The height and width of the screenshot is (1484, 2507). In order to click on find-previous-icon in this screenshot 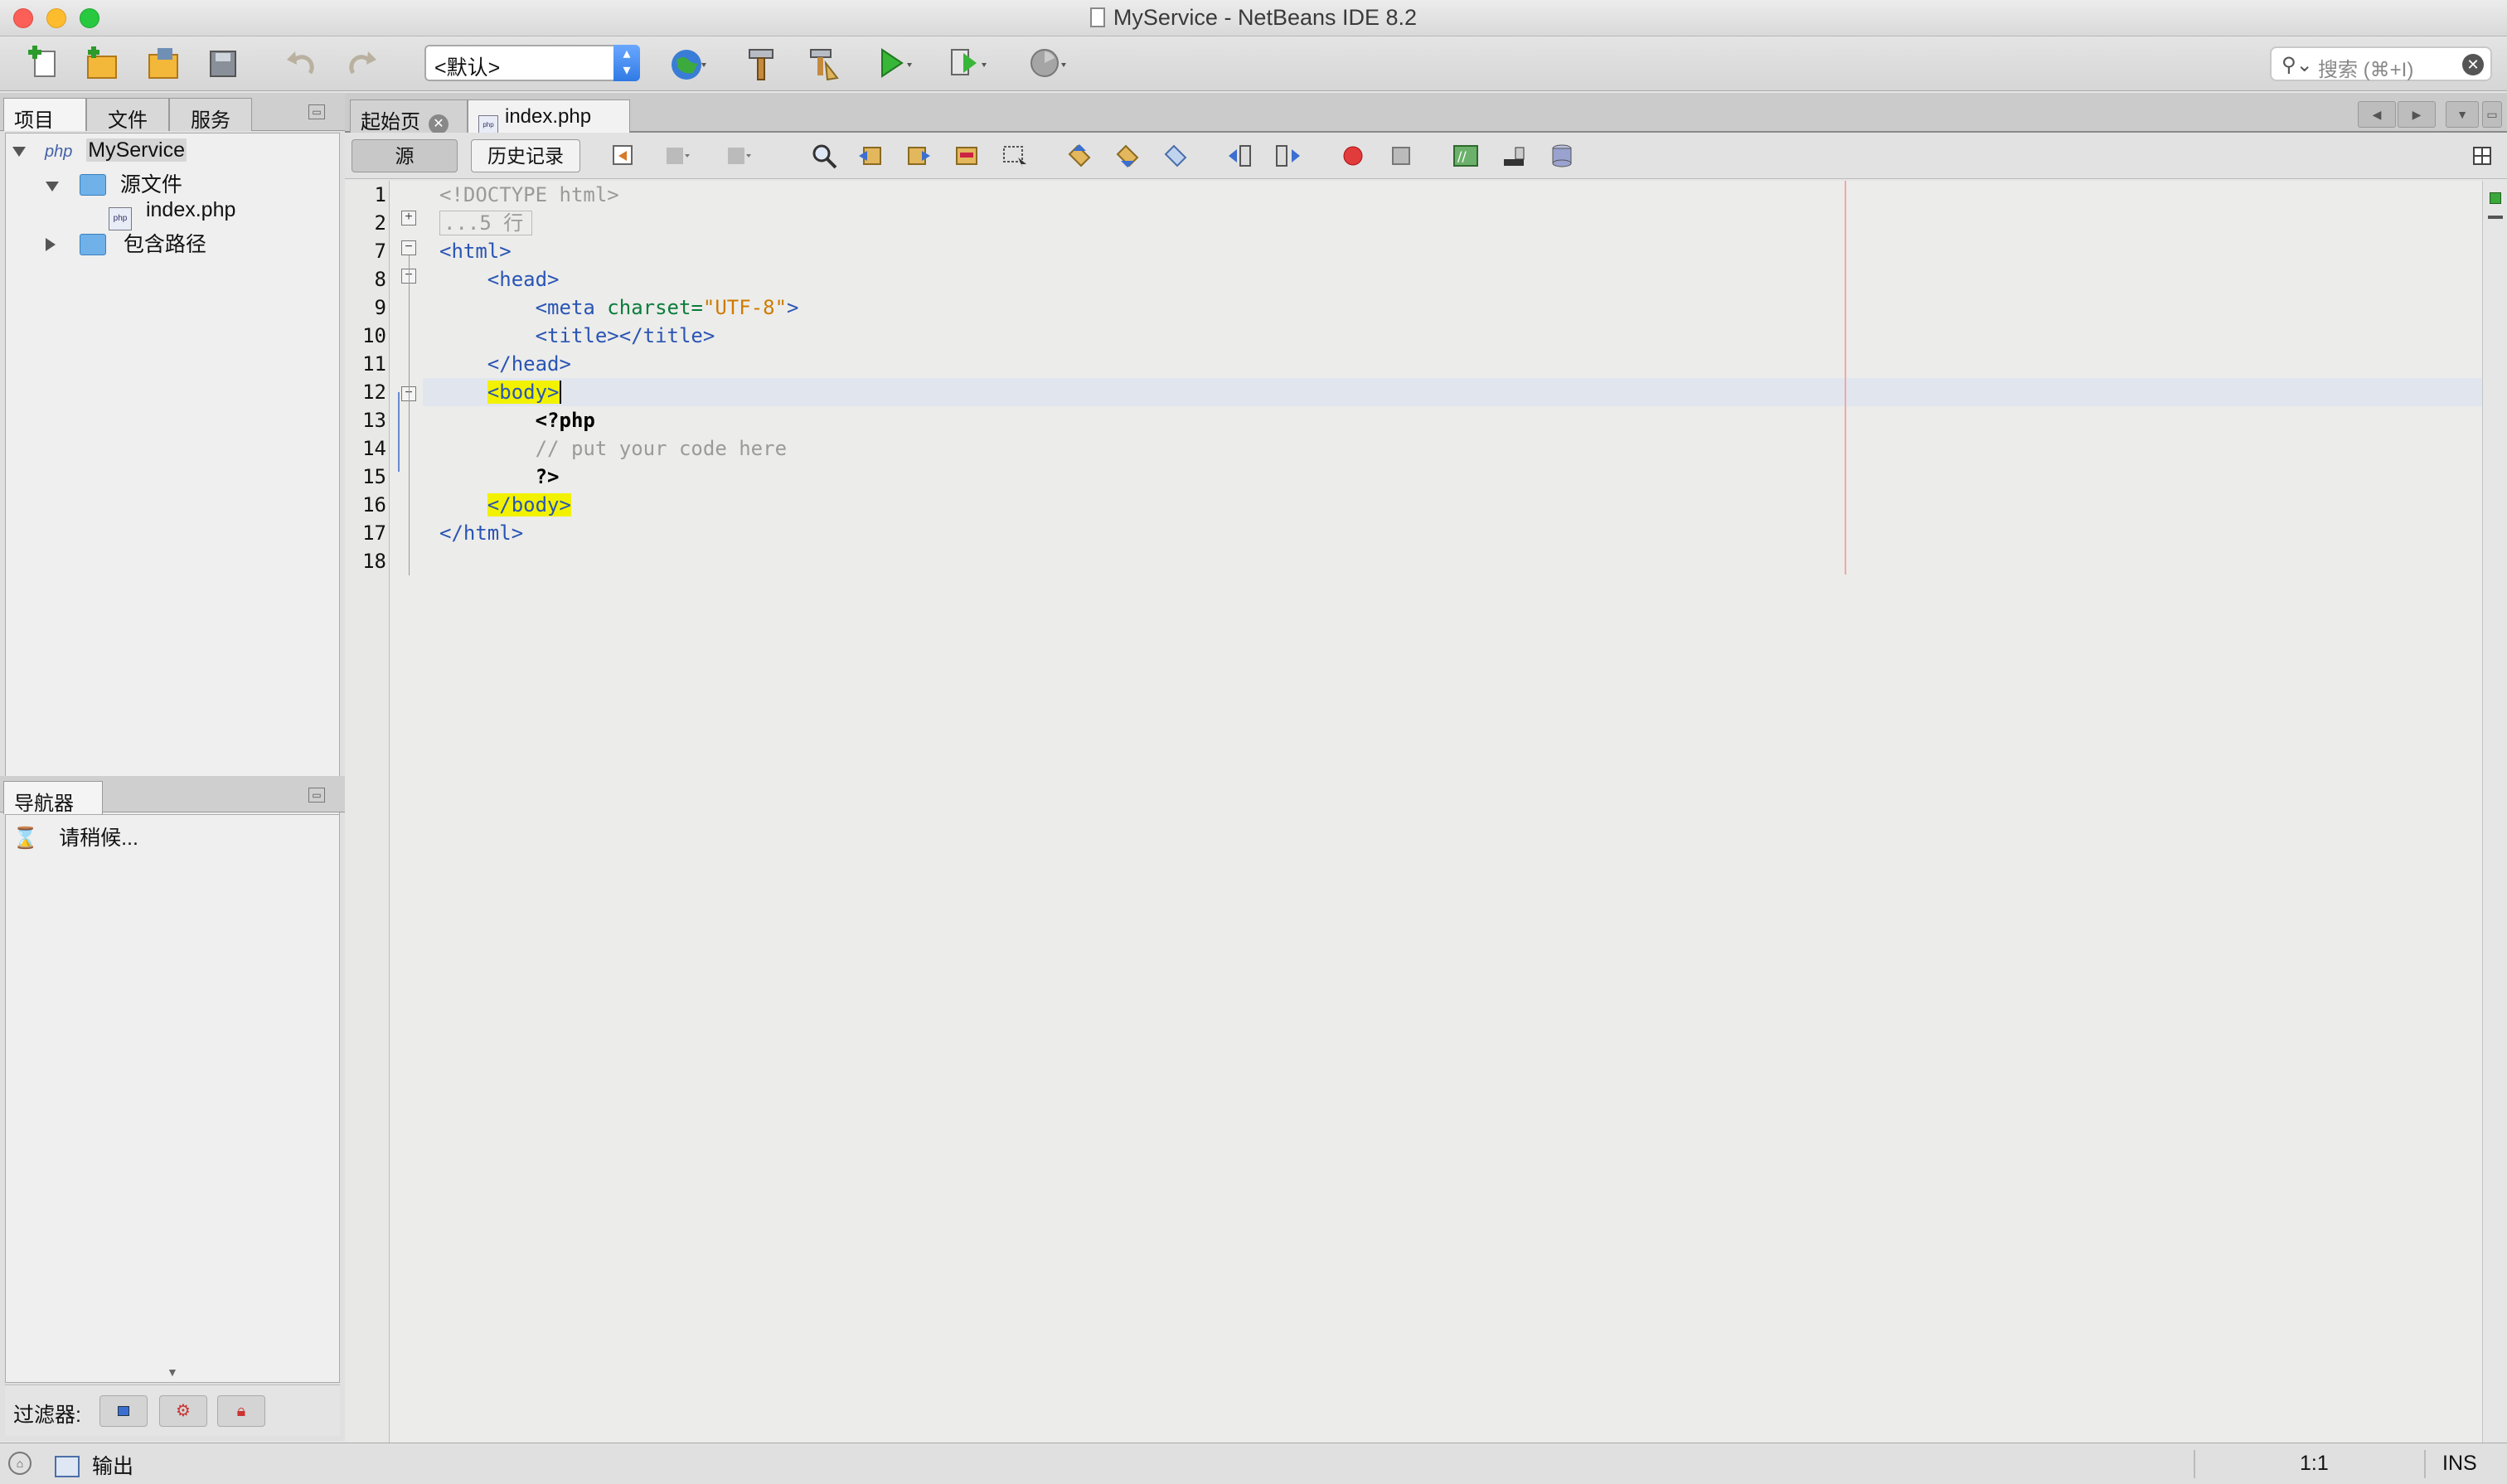, I will do `click(870, 156)`.